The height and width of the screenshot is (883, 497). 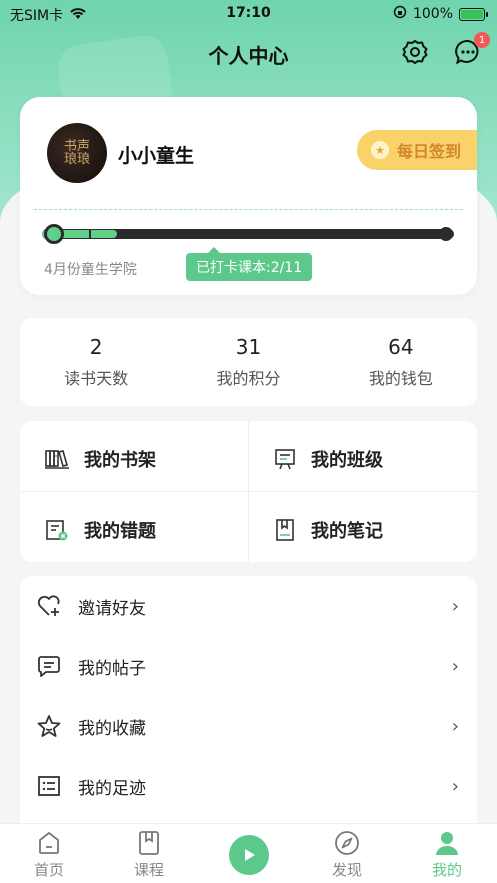 I want to click on stat-points: 31 我的积分, so click(x=248, y=362).